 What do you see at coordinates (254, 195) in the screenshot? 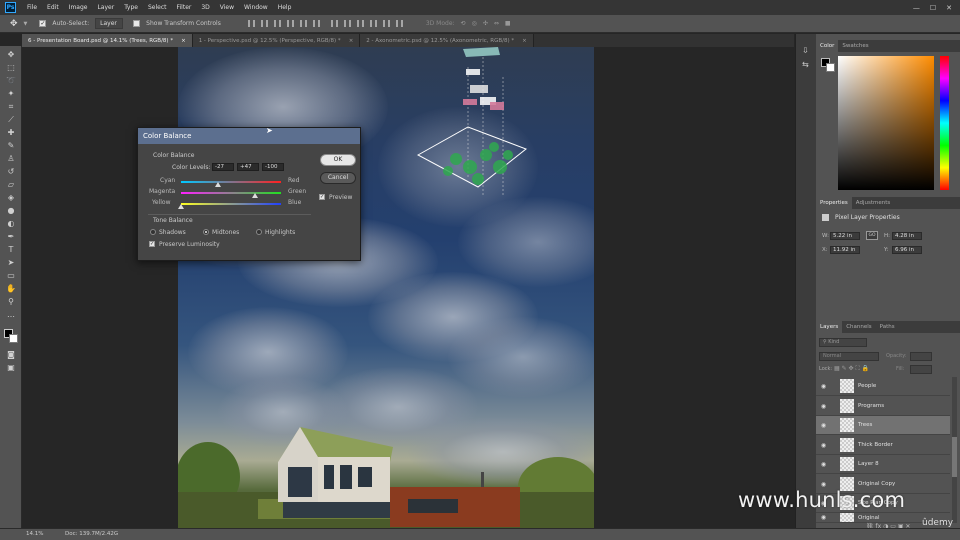
I see `magenta-green-thumb` at bounding box center [254, 195].